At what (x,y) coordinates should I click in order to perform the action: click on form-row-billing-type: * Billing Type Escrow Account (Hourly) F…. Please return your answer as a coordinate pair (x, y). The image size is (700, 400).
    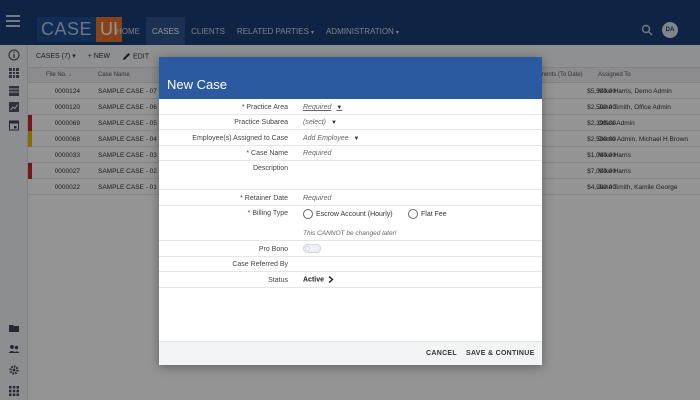
    Looking at the image, I should click on (350, 223).